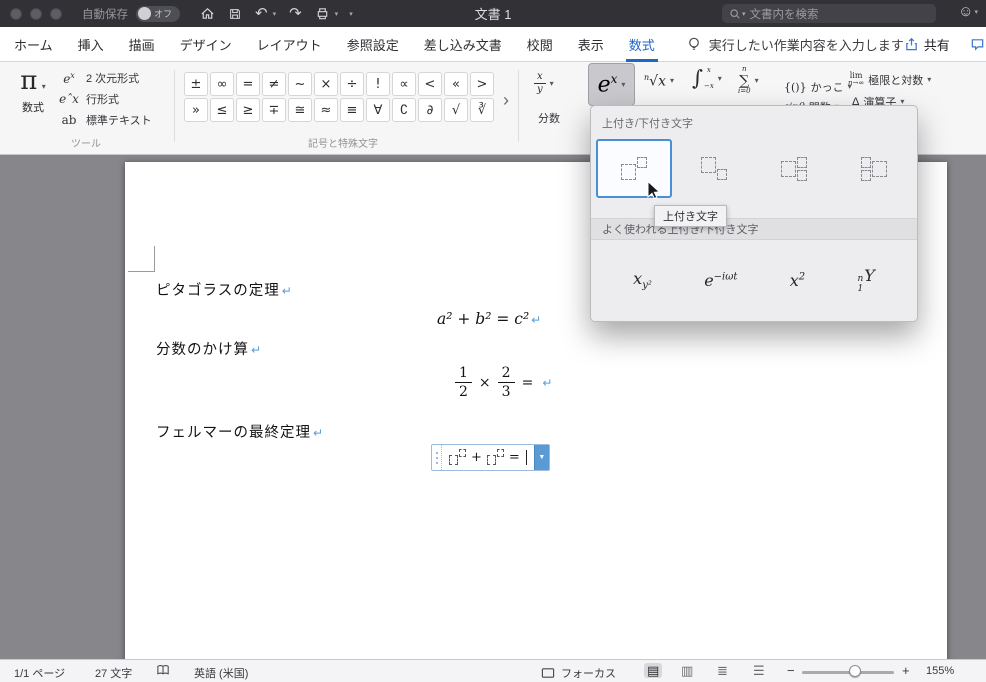 The image size is (986, 682). Describe the element at coordinates (224, 289) in the screenshot. I see `heading-pythagoras: ピタゴラスの定理 ↵` at that location.